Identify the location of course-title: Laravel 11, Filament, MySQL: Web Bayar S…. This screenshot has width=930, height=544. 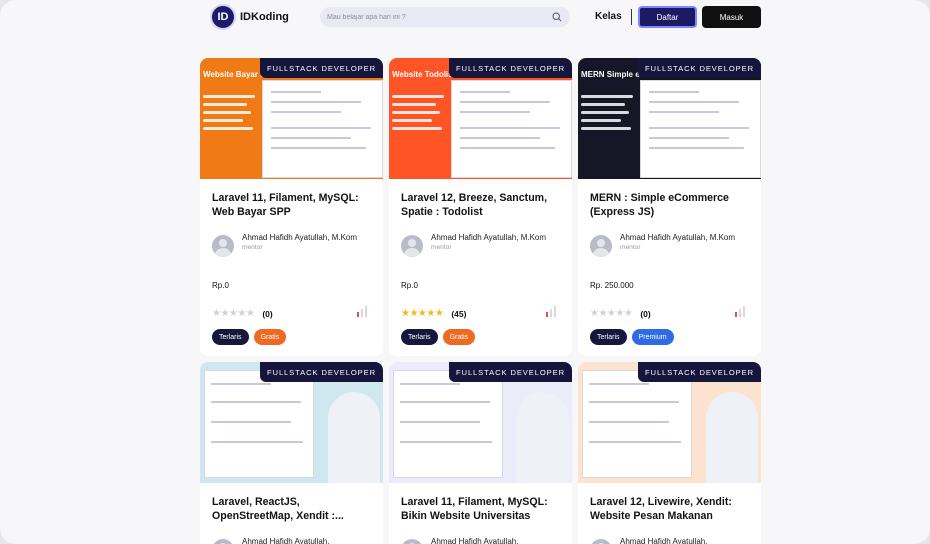
(292, 205).